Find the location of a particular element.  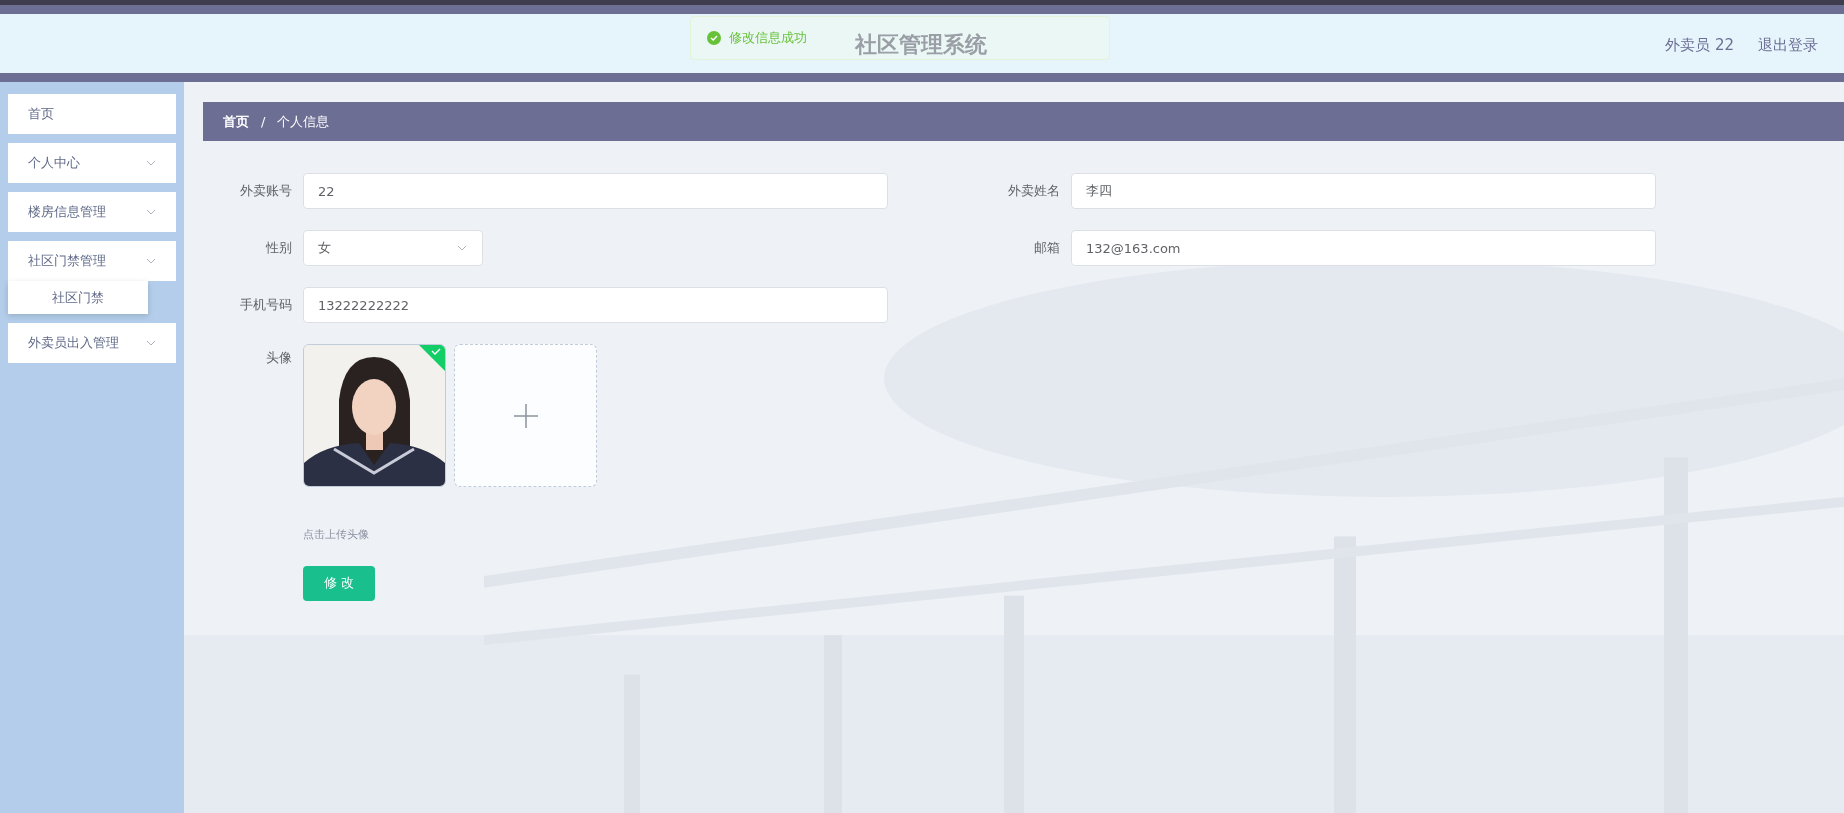

sidebar-item: 个人中心 is located at coordinates (92, 163).